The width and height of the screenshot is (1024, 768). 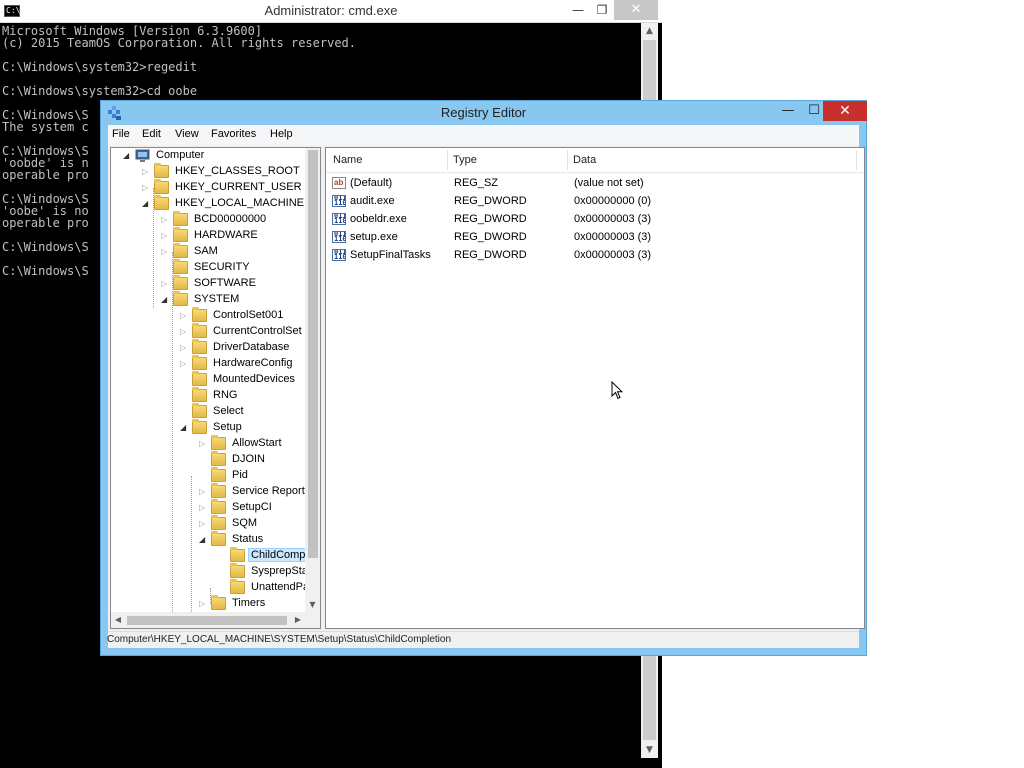 I want to click on registry-value-row: 011 110 audit.exe REG_DWORD 0x00000000 (0), so click(x=595, y=201).